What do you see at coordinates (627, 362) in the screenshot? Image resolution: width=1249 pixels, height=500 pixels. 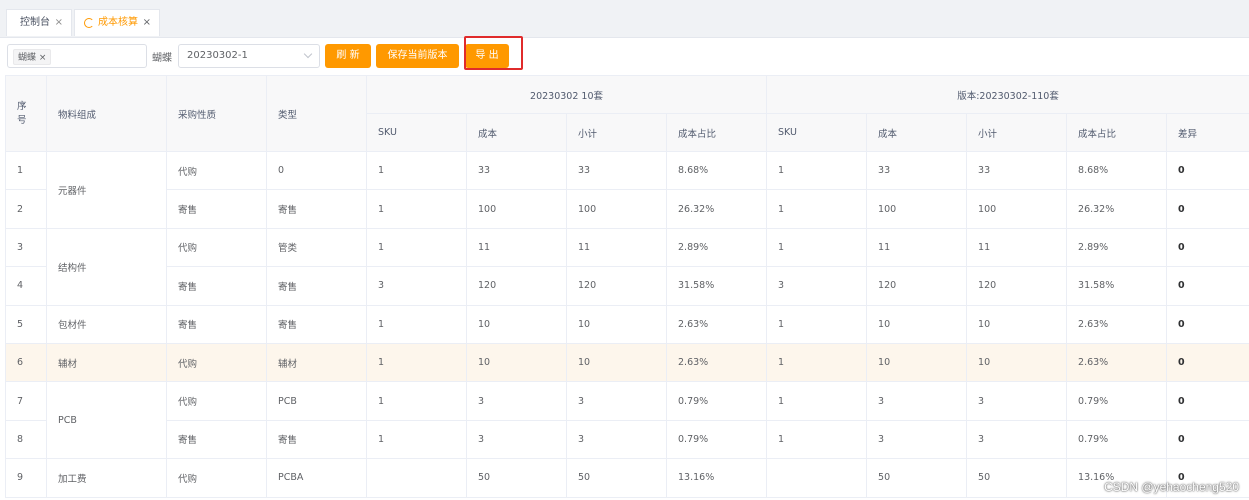 I see `table-row: 6 辅材 代购 辅材 1 10 10 2.63% 1 10 10 2.63% 0` at bounding box center [627, 362].